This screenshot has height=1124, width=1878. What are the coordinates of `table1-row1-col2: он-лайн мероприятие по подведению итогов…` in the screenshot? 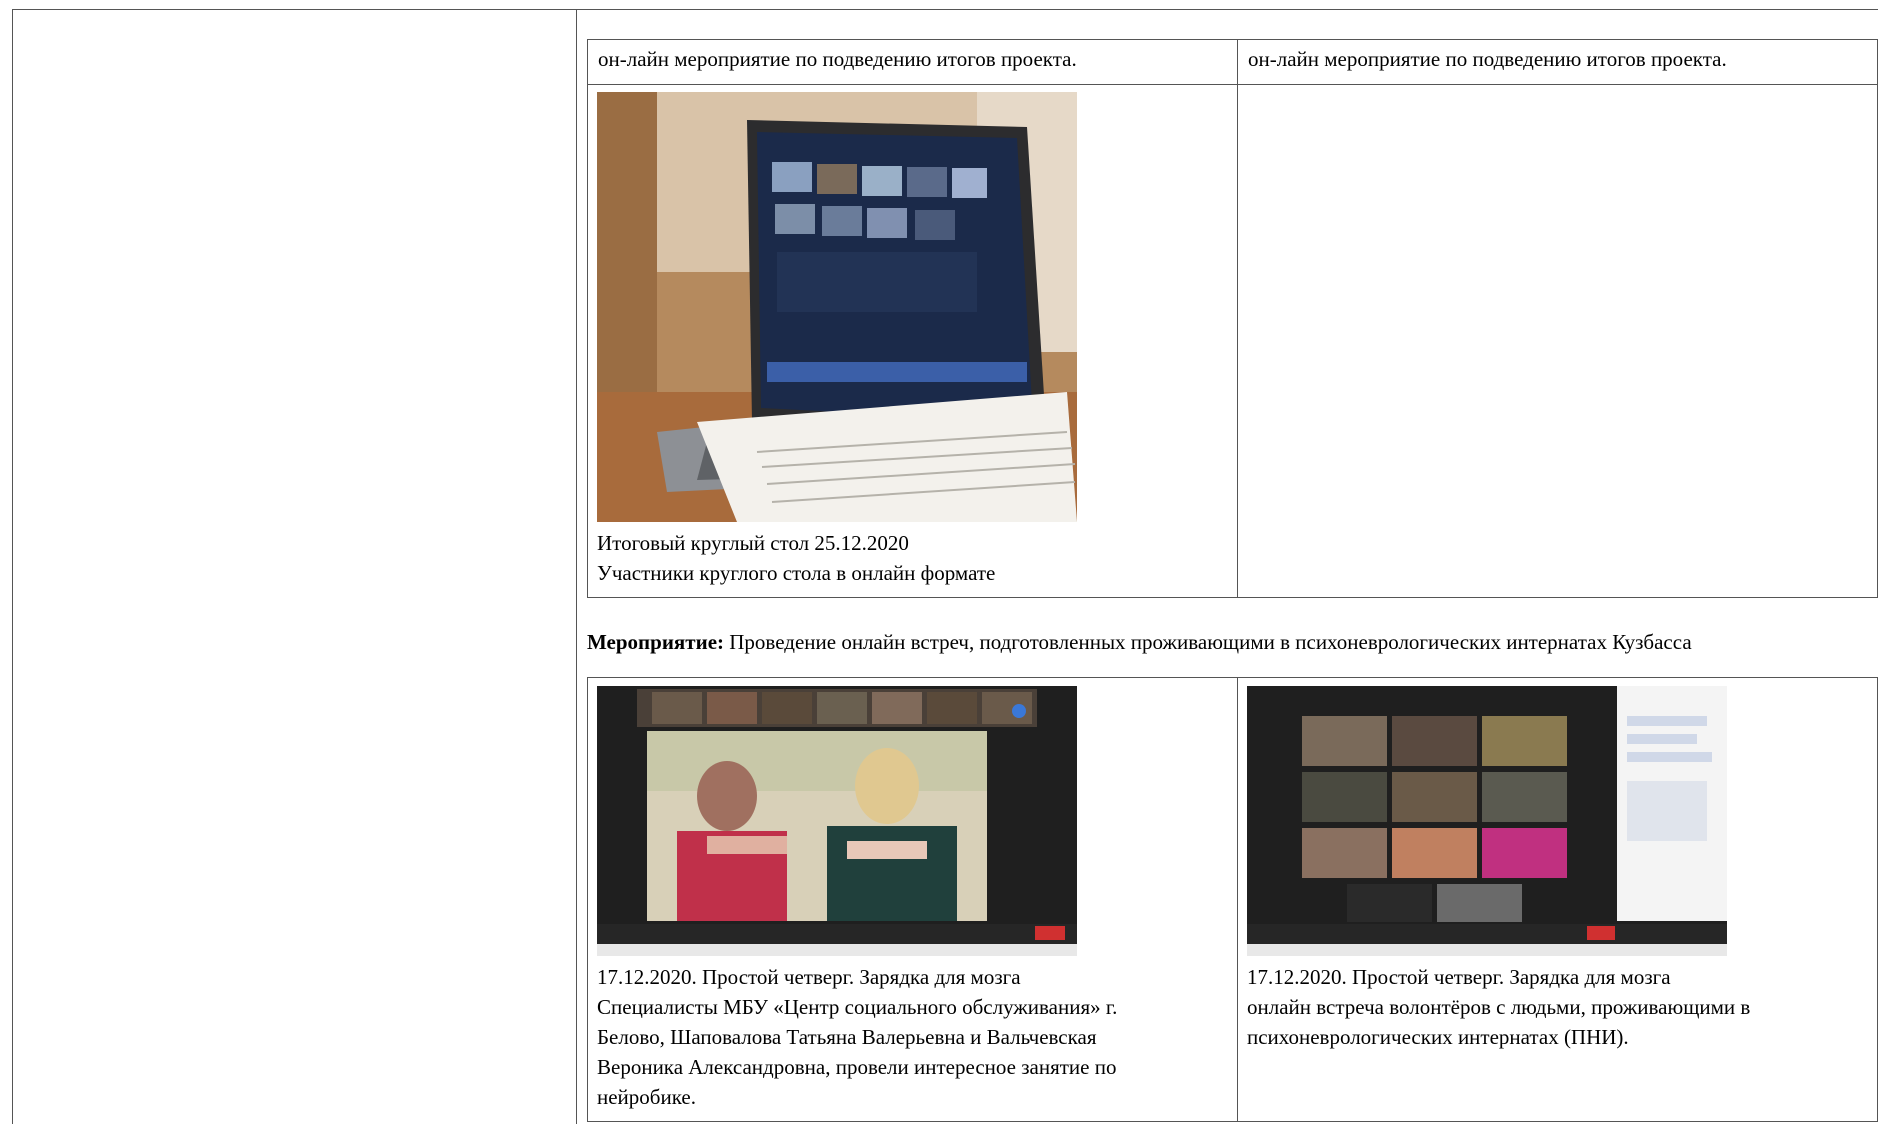 It's located at (1557, 62).